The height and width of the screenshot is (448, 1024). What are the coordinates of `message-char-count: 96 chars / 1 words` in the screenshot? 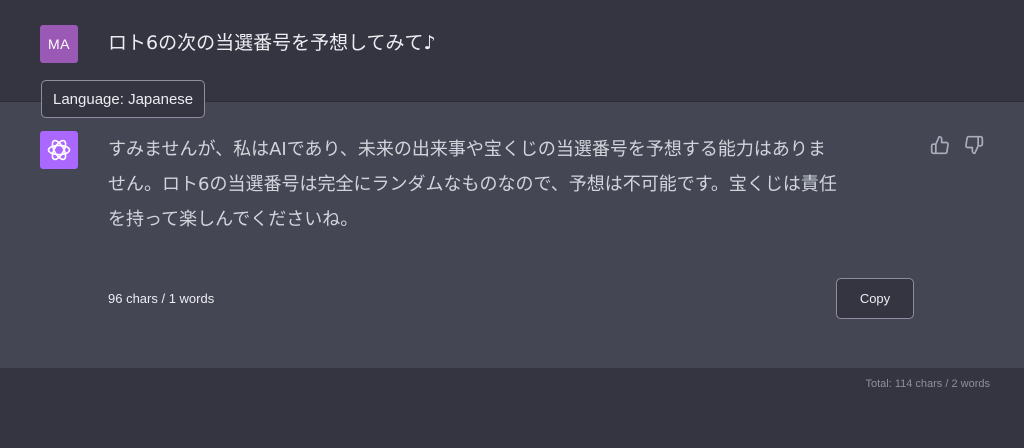 It's located at (161, 298).